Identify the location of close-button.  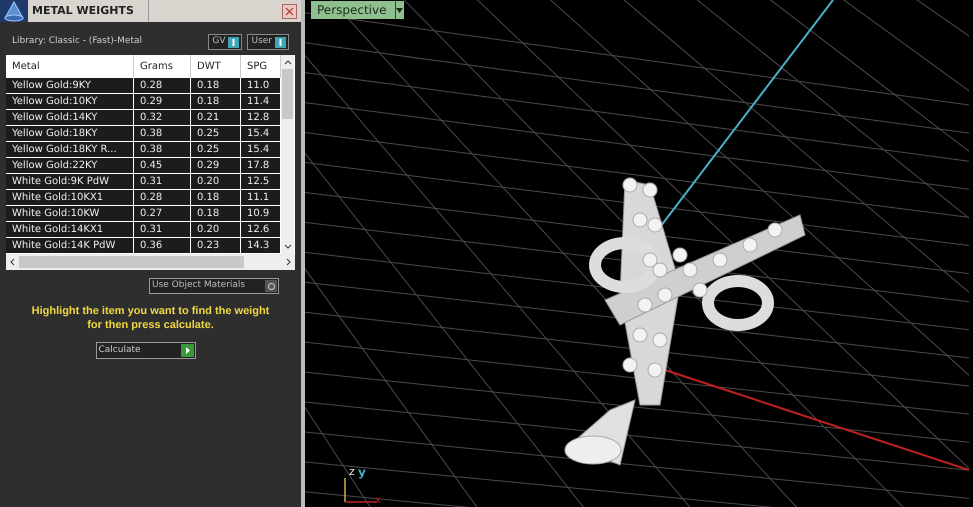
(289, 11).